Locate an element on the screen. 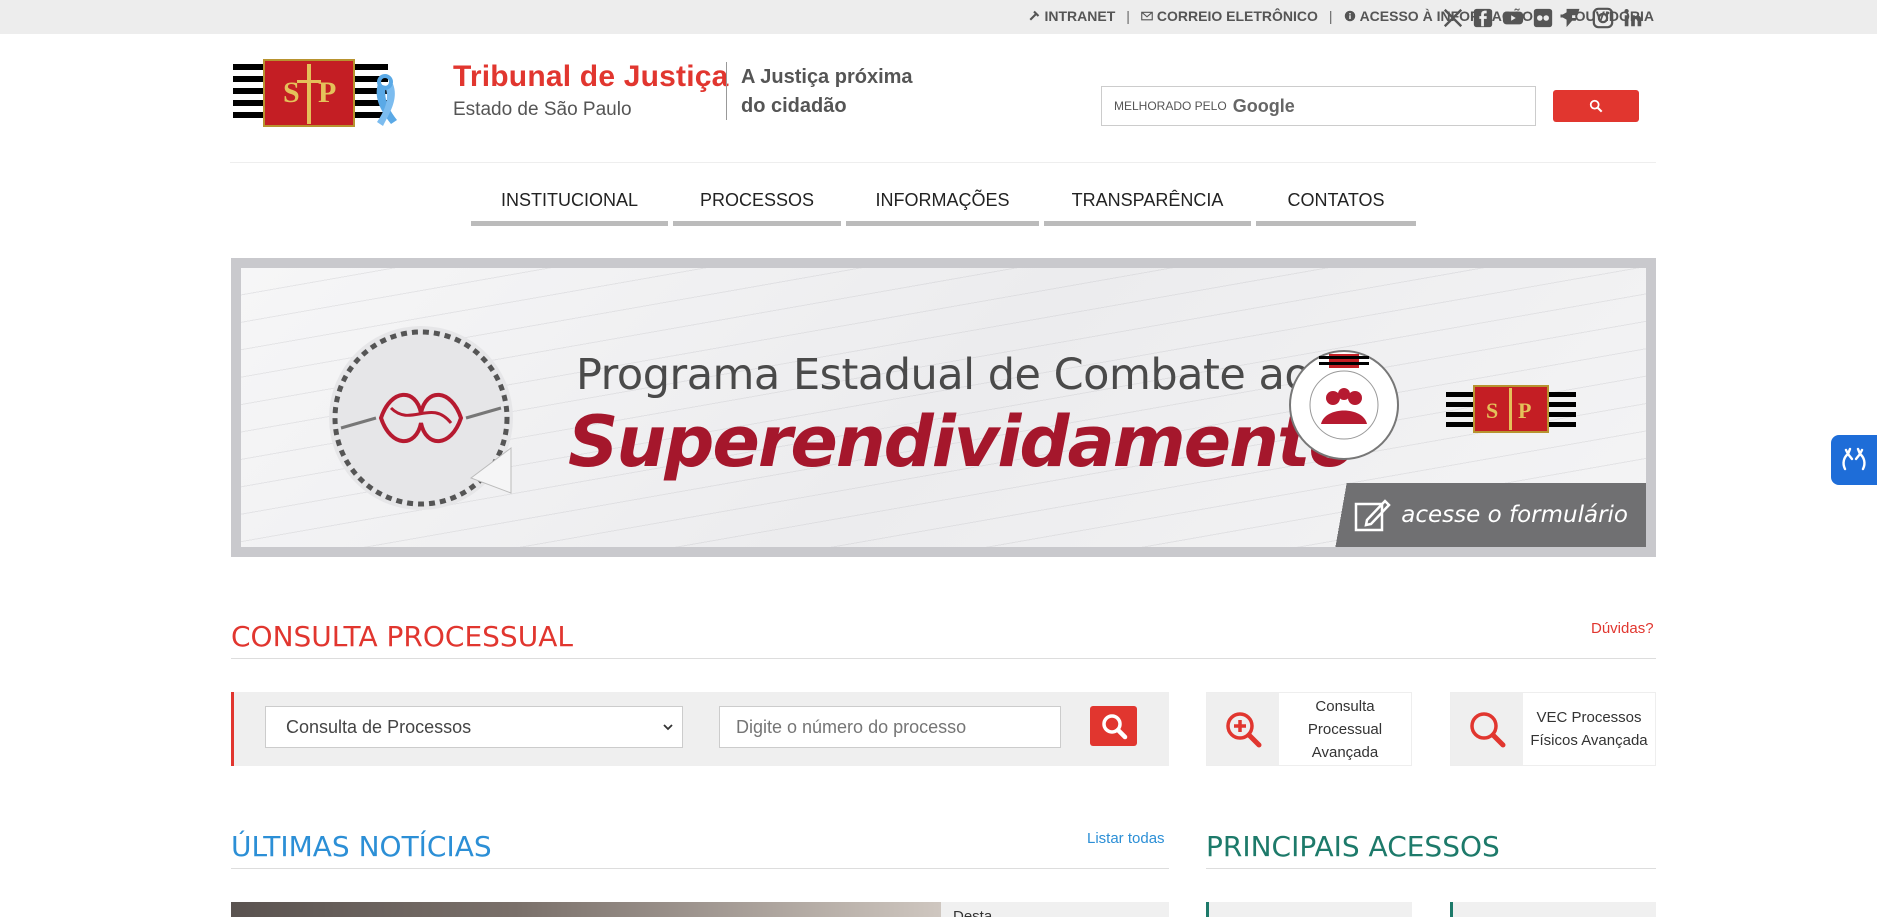 This screenshot has width=1877, height=917. instagram-icon is located at coordinates (1603, 18).